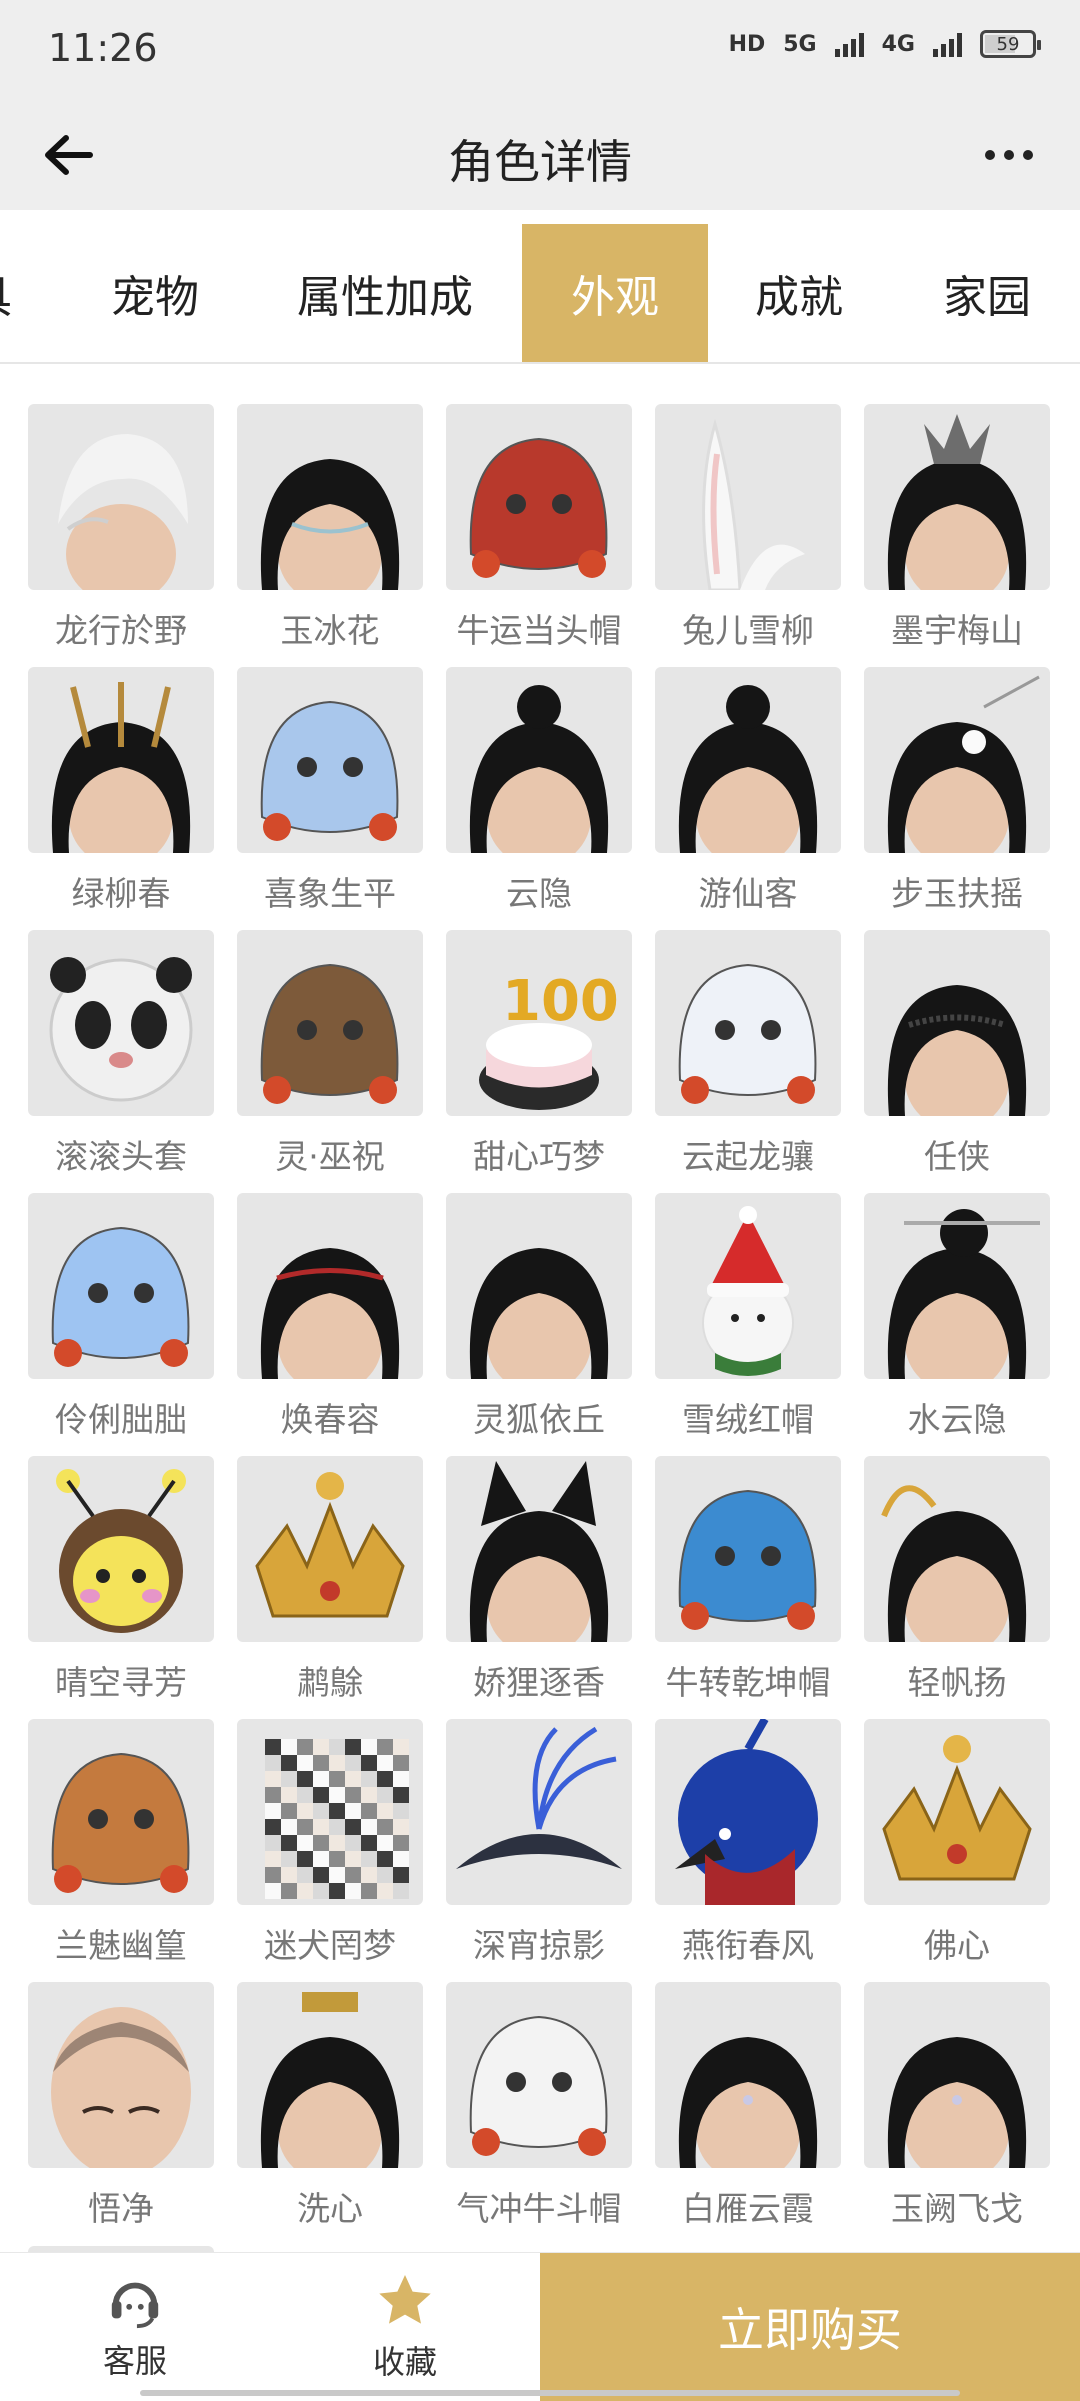  What do you see at coordinates (539, 1549) in the screenshot?
I see `cat-ear-hair-icon` at bounding box center [539, 1549].